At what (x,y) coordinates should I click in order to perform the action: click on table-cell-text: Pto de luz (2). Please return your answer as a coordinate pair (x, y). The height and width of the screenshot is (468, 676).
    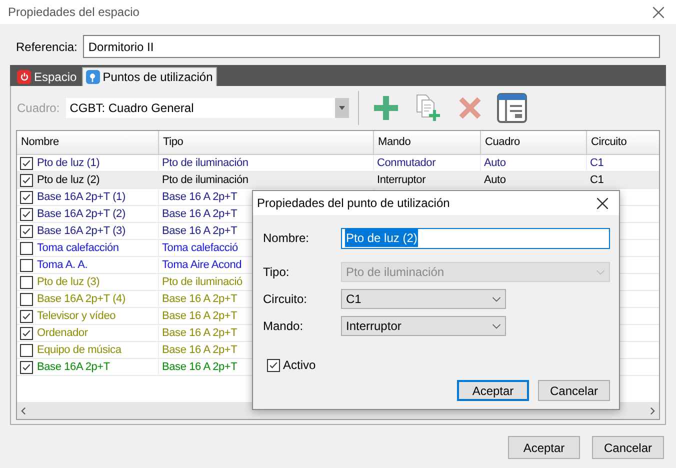
    Looking at the image, I should click on (68, 180).